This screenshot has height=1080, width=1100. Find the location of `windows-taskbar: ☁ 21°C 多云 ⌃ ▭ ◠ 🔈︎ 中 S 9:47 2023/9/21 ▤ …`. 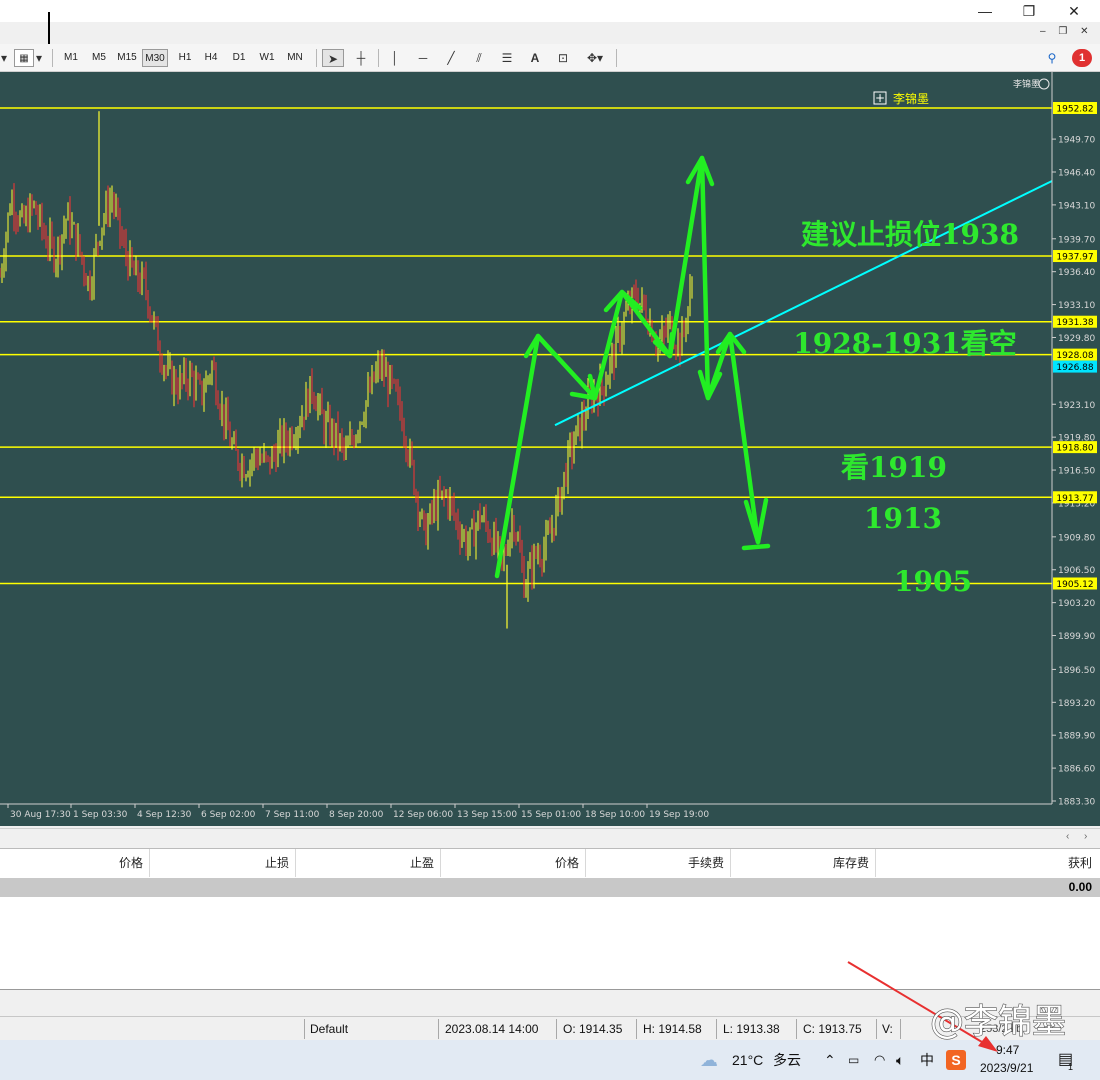

windows-taskbar: ☁ 21°C 多云 ⌃ ▭ ◠ 🔈︎ 中 S 9:47 2023/9/21 ▤ … is located at coordinates (550, 1060).